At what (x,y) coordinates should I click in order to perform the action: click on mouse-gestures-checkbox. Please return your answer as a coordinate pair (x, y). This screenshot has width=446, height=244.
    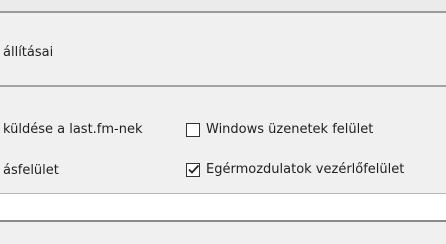
    Looking at the image, I should click on (193, 169).